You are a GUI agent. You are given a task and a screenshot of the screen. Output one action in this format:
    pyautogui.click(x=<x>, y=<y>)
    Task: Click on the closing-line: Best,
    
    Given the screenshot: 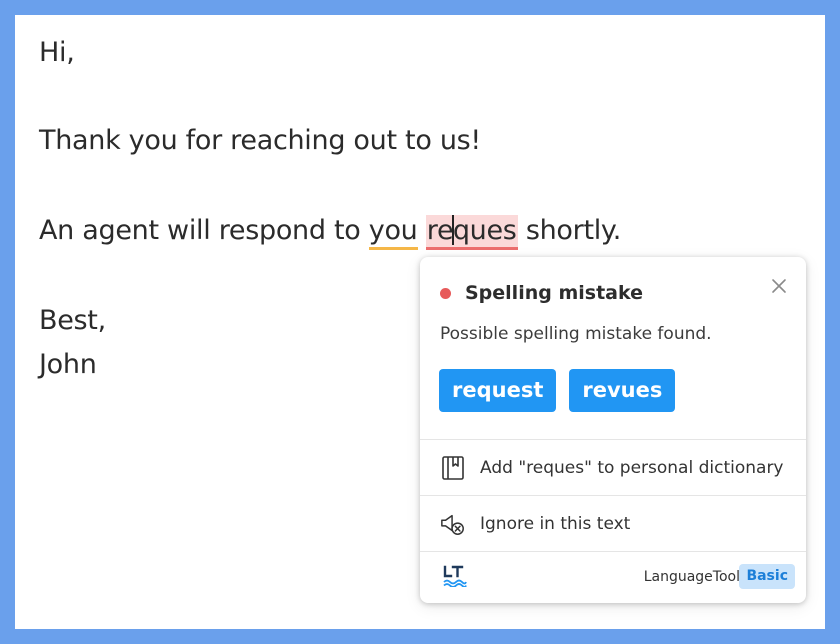 What is the action you would take?
    pyautogui.click(x=72, y=320)
    